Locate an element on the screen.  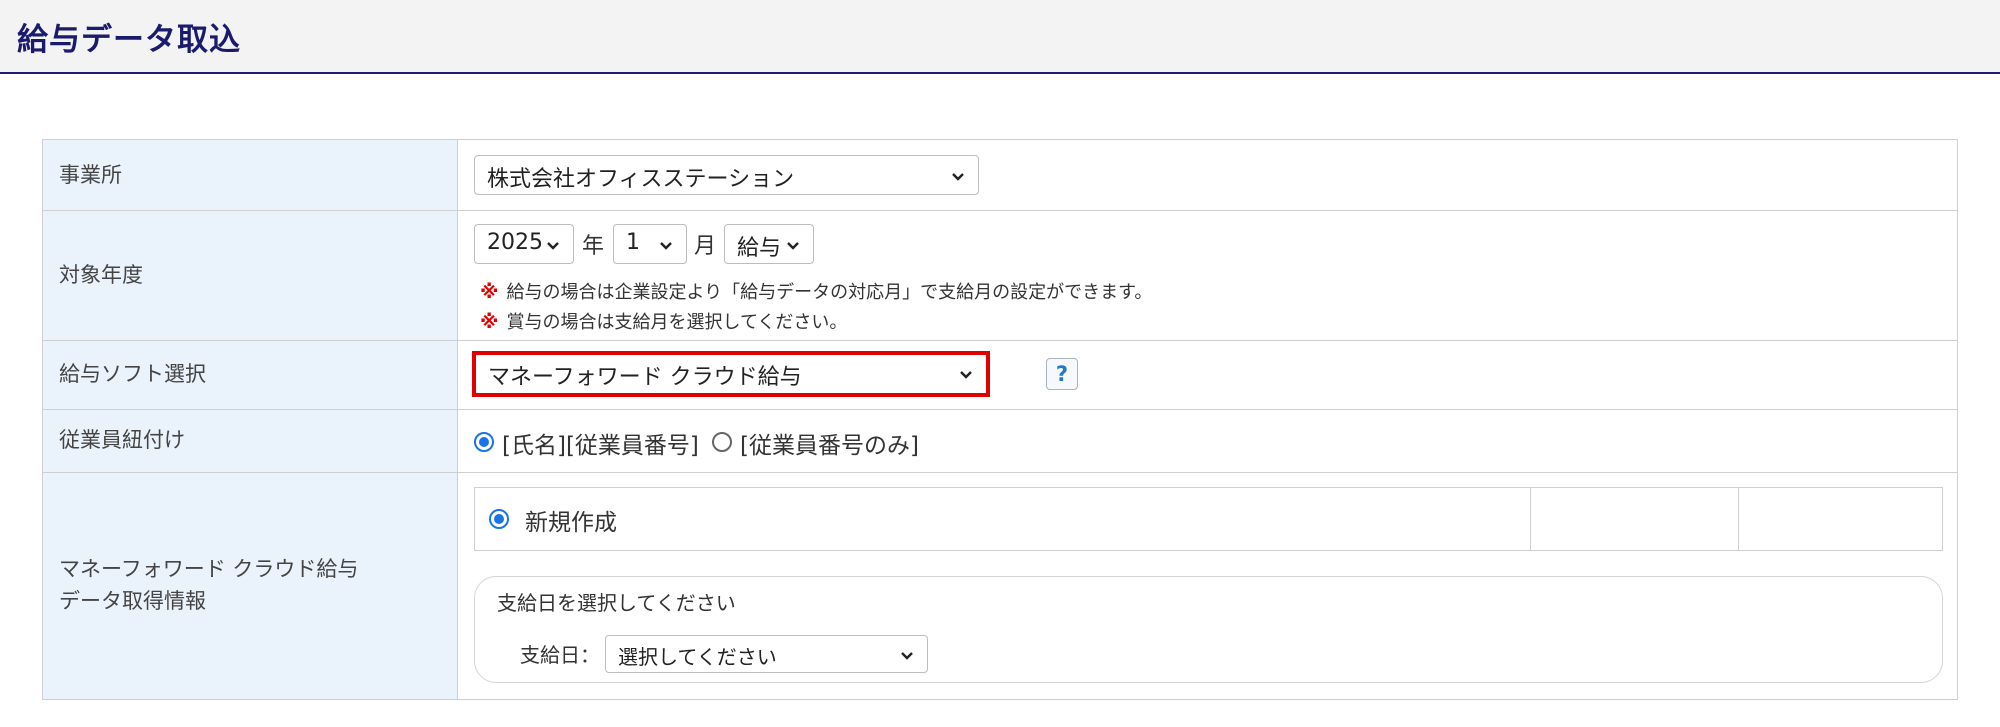
label-data-info-line1: マネーフォワード クラウド給与 is located at coordinates (209, 569).